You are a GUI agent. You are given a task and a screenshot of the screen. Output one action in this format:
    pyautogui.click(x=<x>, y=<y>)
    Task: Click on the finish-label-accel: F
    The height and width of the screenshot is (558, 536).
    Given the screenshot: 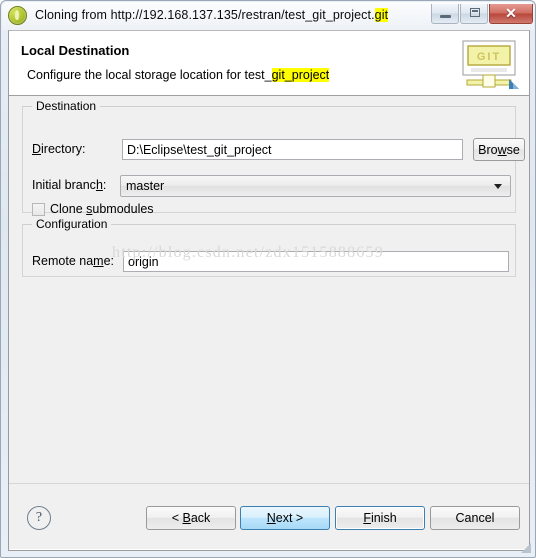 What is the action you would take?
    pyautogui.click(x=367, y=518)
    